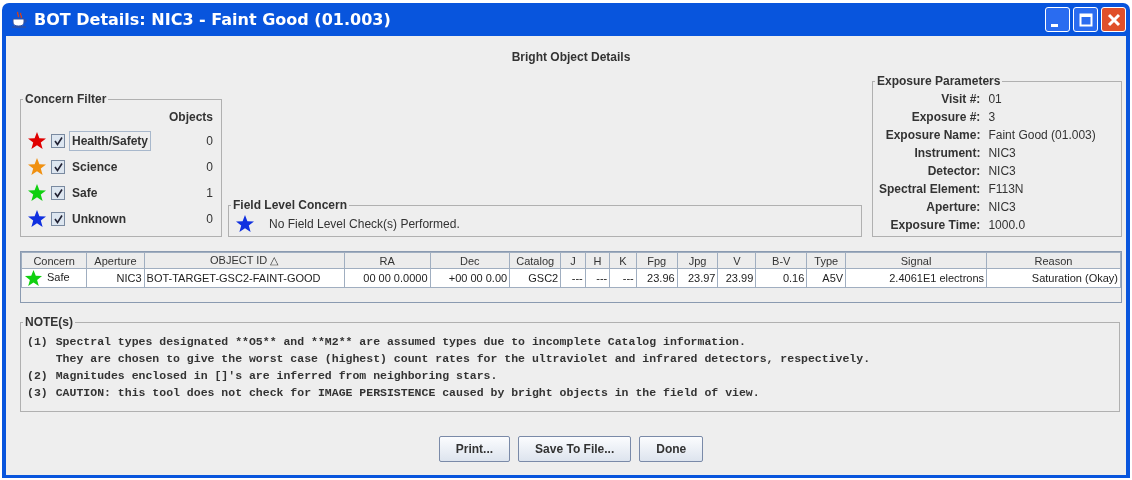  What do you see at coordinates (66, 99) in the screenshot?
I see `group-title: Concern Filter` at bounding box center [66, 99].